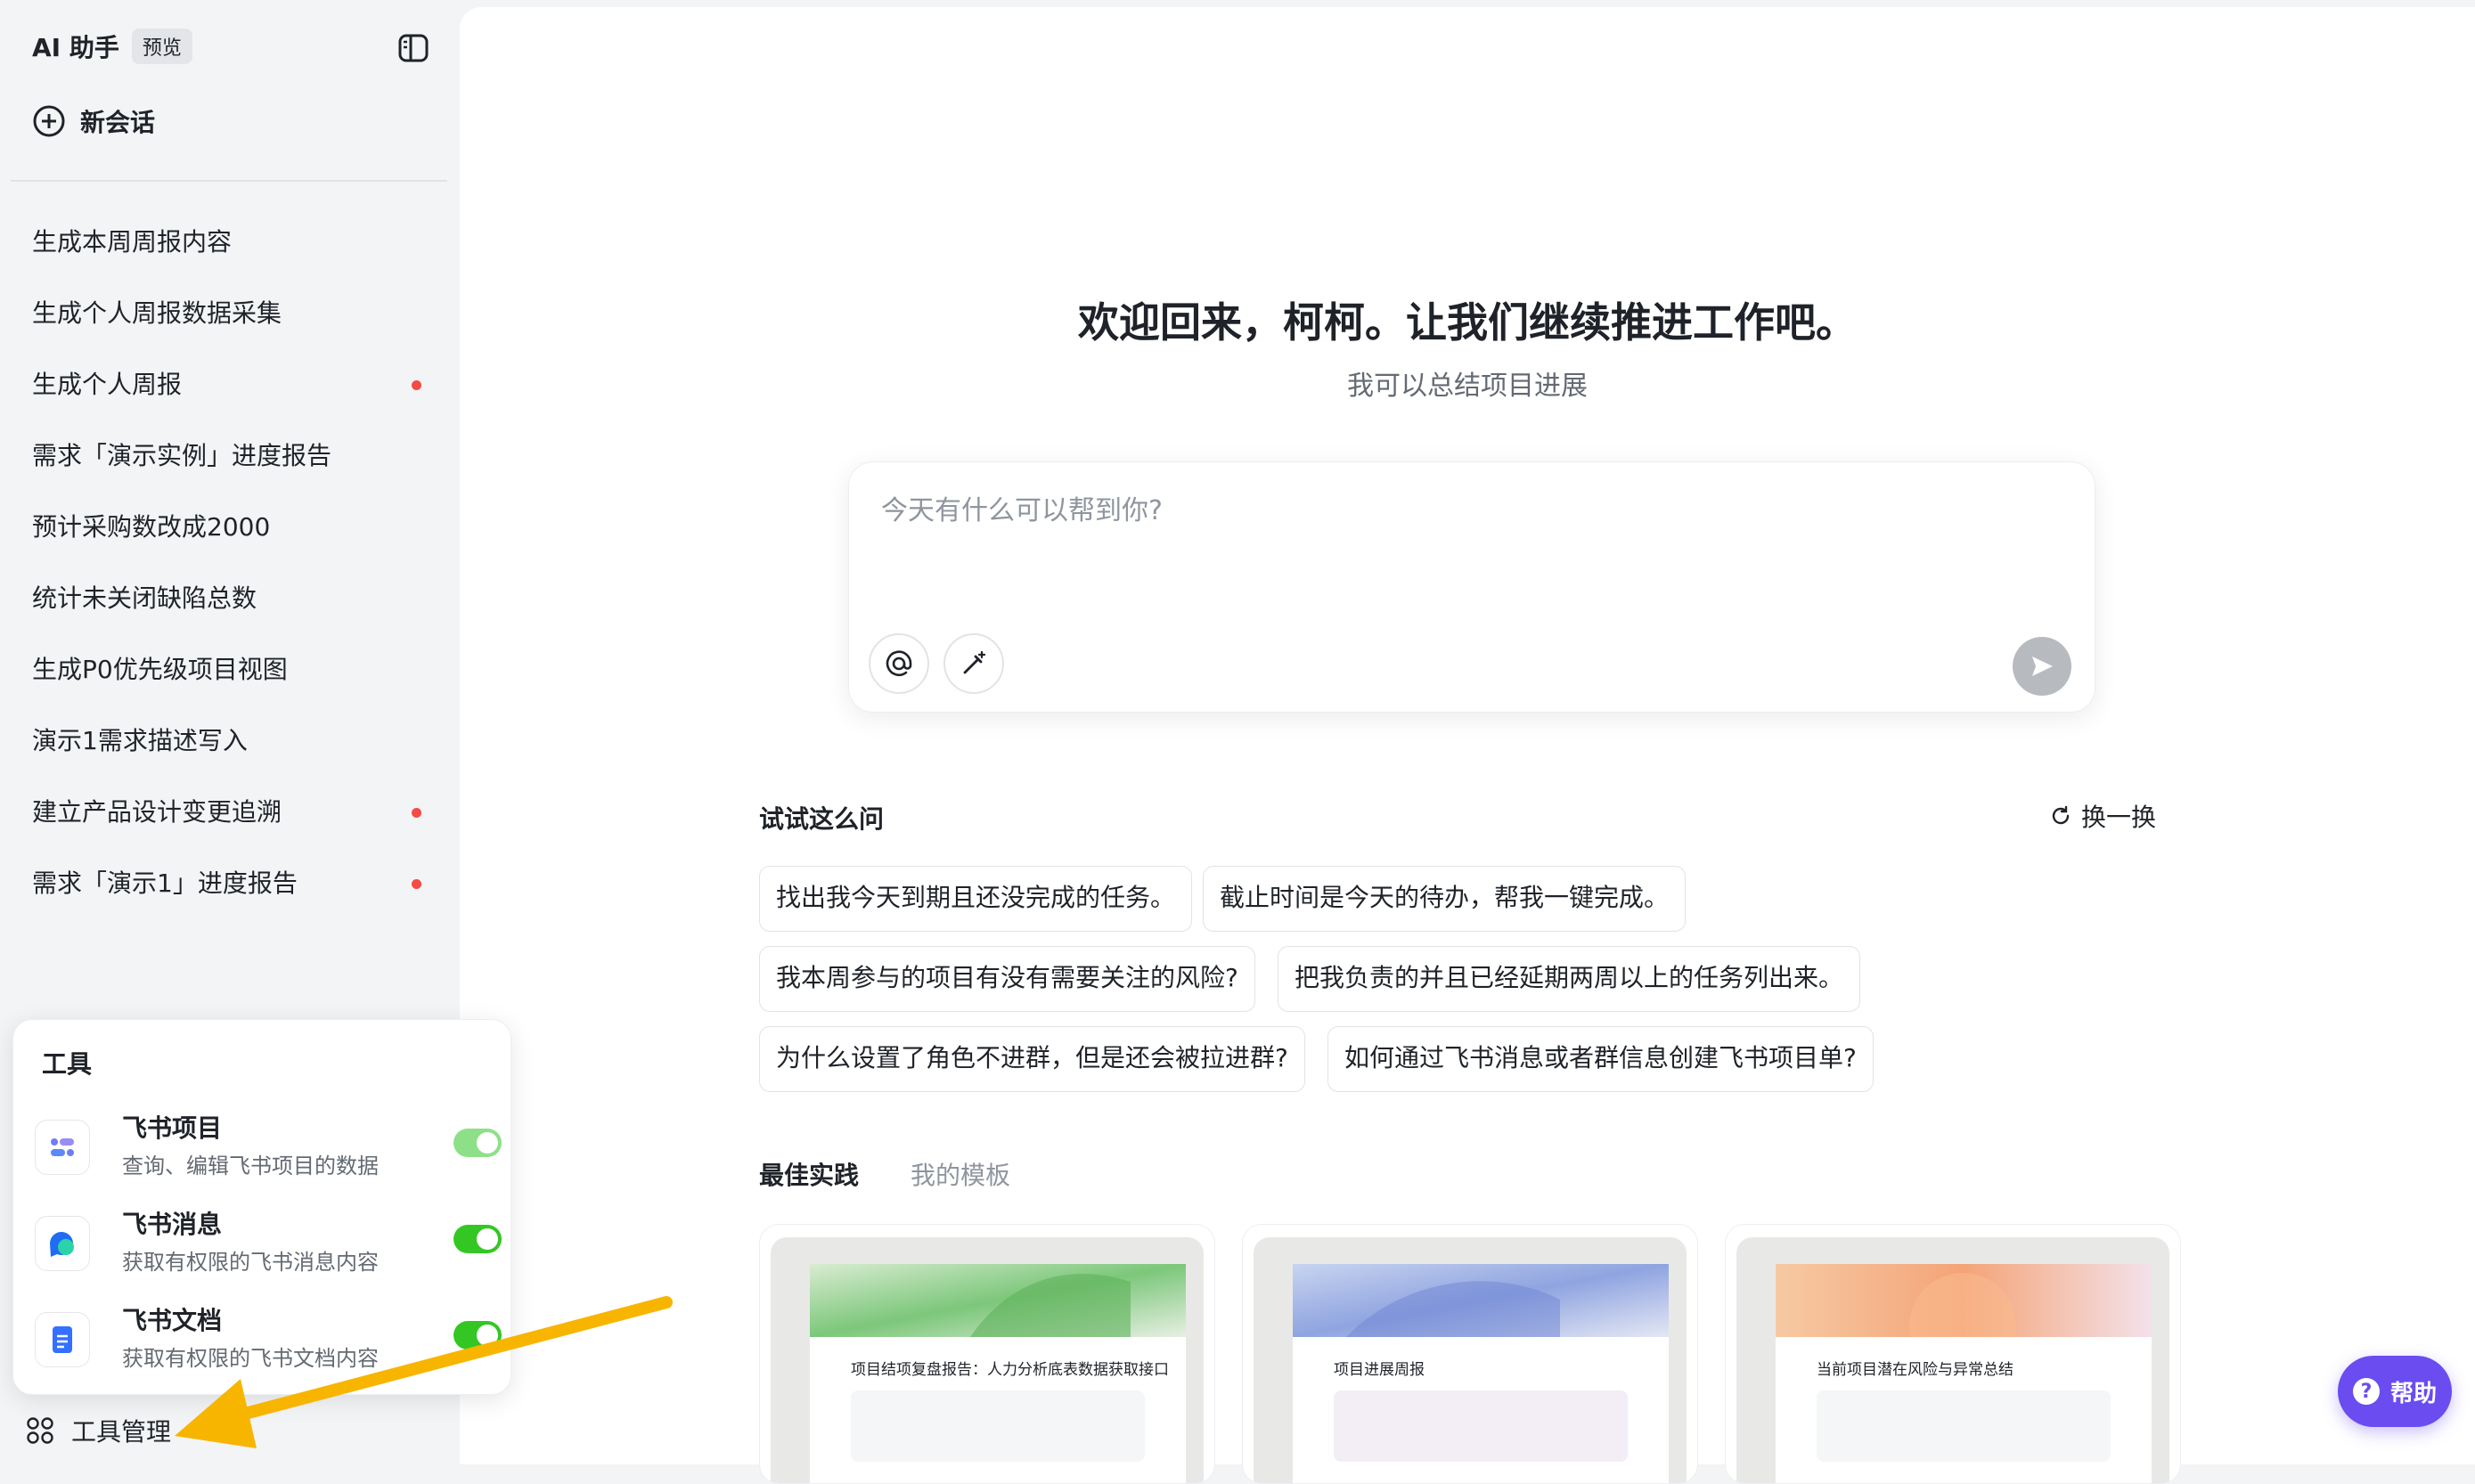 Image resolution: width=2475 pixels, height=1484 pixels. What do you see at coordinates (230, 385) in the screenshot?
I see `history-item: 生成个人周报` at bounding box center [230, 385].